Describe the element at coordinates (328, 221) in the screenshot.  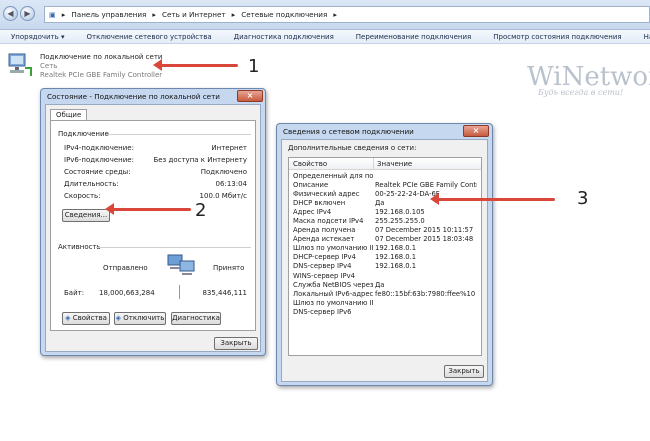
I see `property-cell: Маска подсети IPv4` at that location.